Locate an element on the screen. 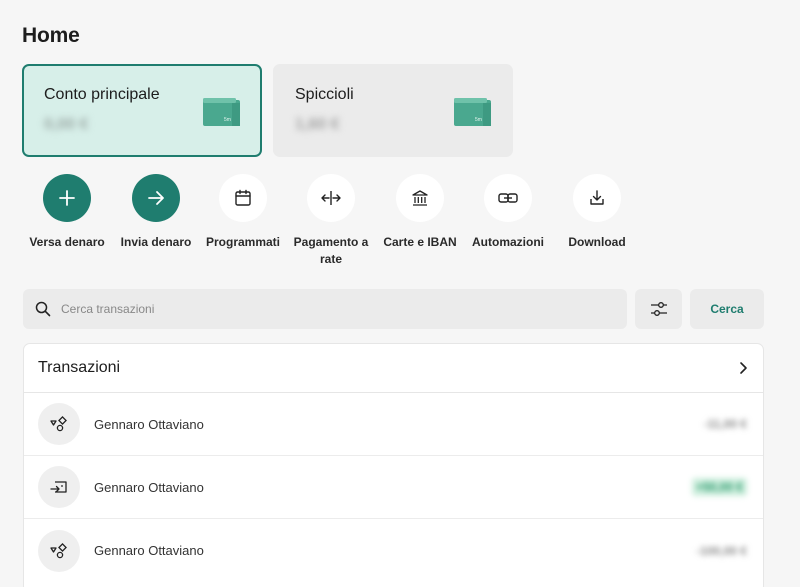 Image resolution: width=800 pixels, height=587 pixels. transaction-amount: -100,00 € is located at coordinates (721, 550).